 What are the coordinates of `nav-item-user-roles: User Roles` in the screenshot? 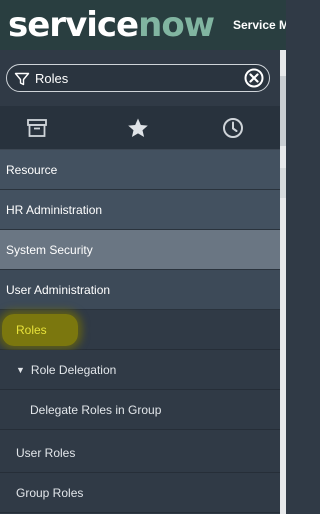 It's located at (140, 453).